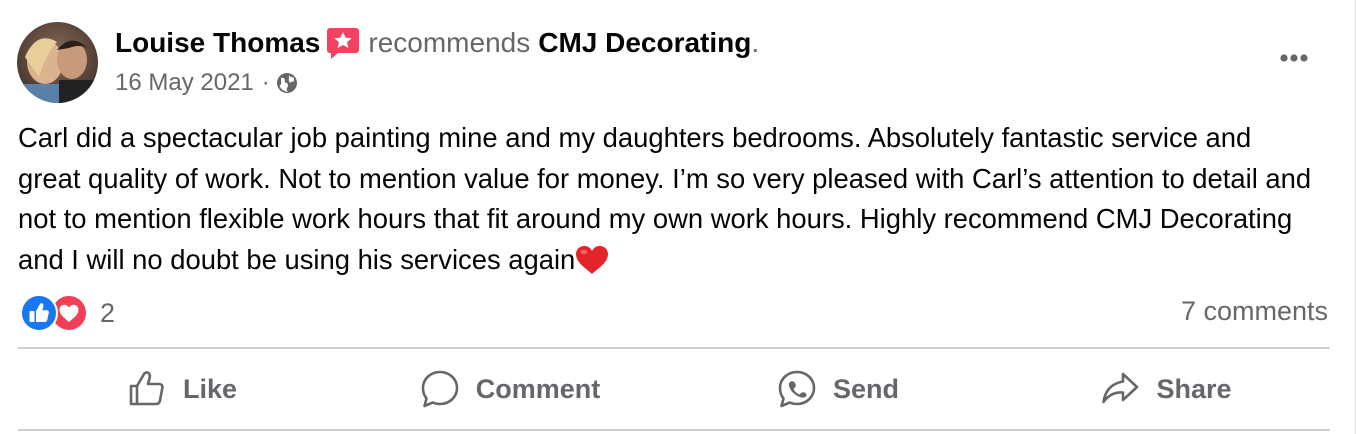 This screenshot has height=434, width=1356. Describe the element at coordinates (108, 312) in the screenshot. I see `reaction-count: 2` at that location.